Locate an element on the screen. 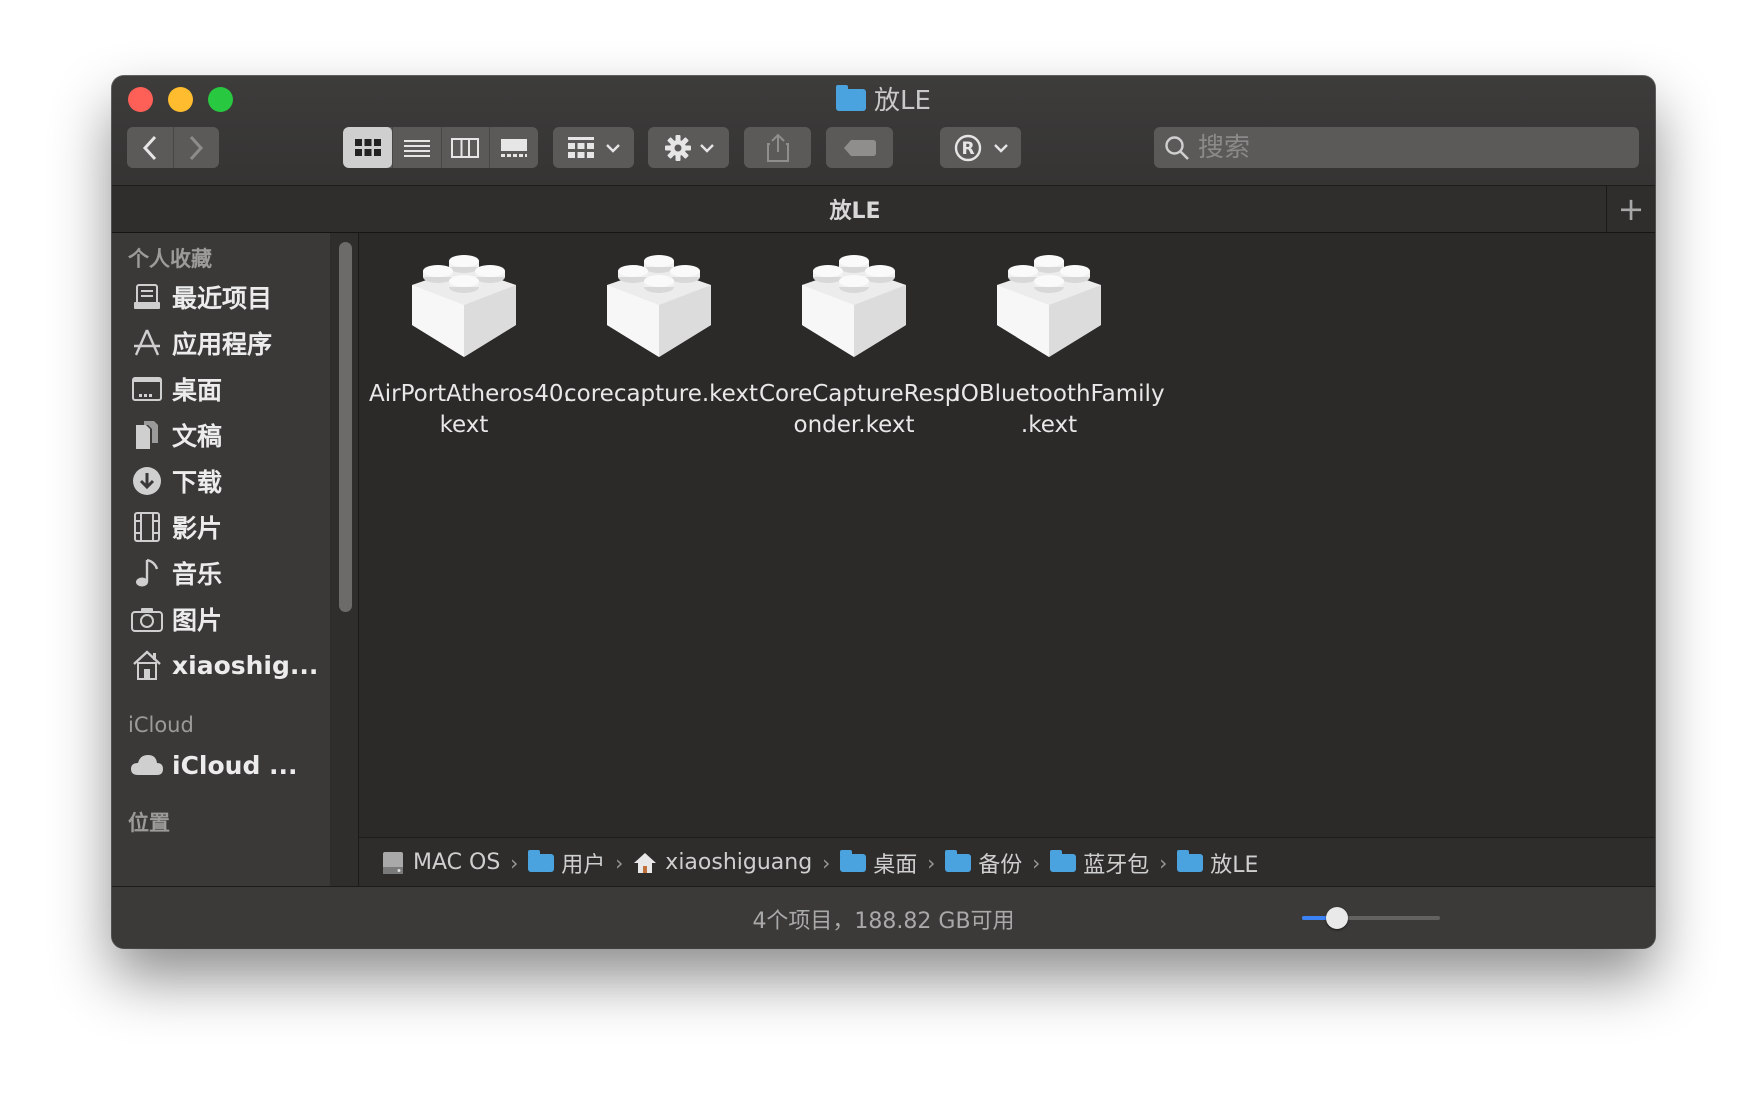  file-item: corecapture.kext is located at coordinates (661, 331).